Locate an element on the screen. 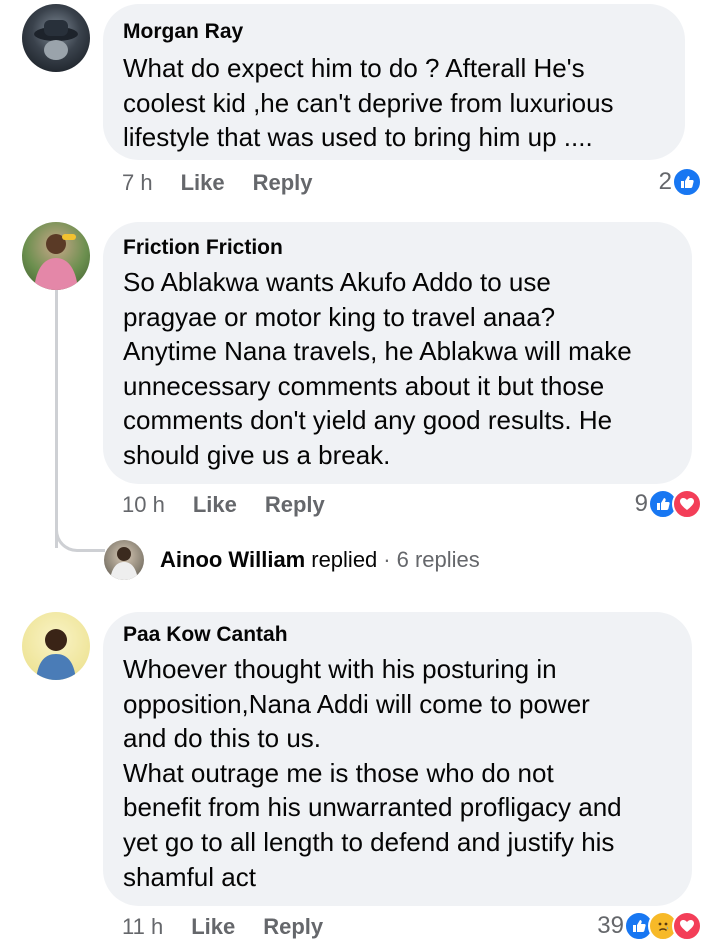 Image resolution: width=720 pixels, height=945 pixels. like-reaction-icon is located at coordinates (687, 182).